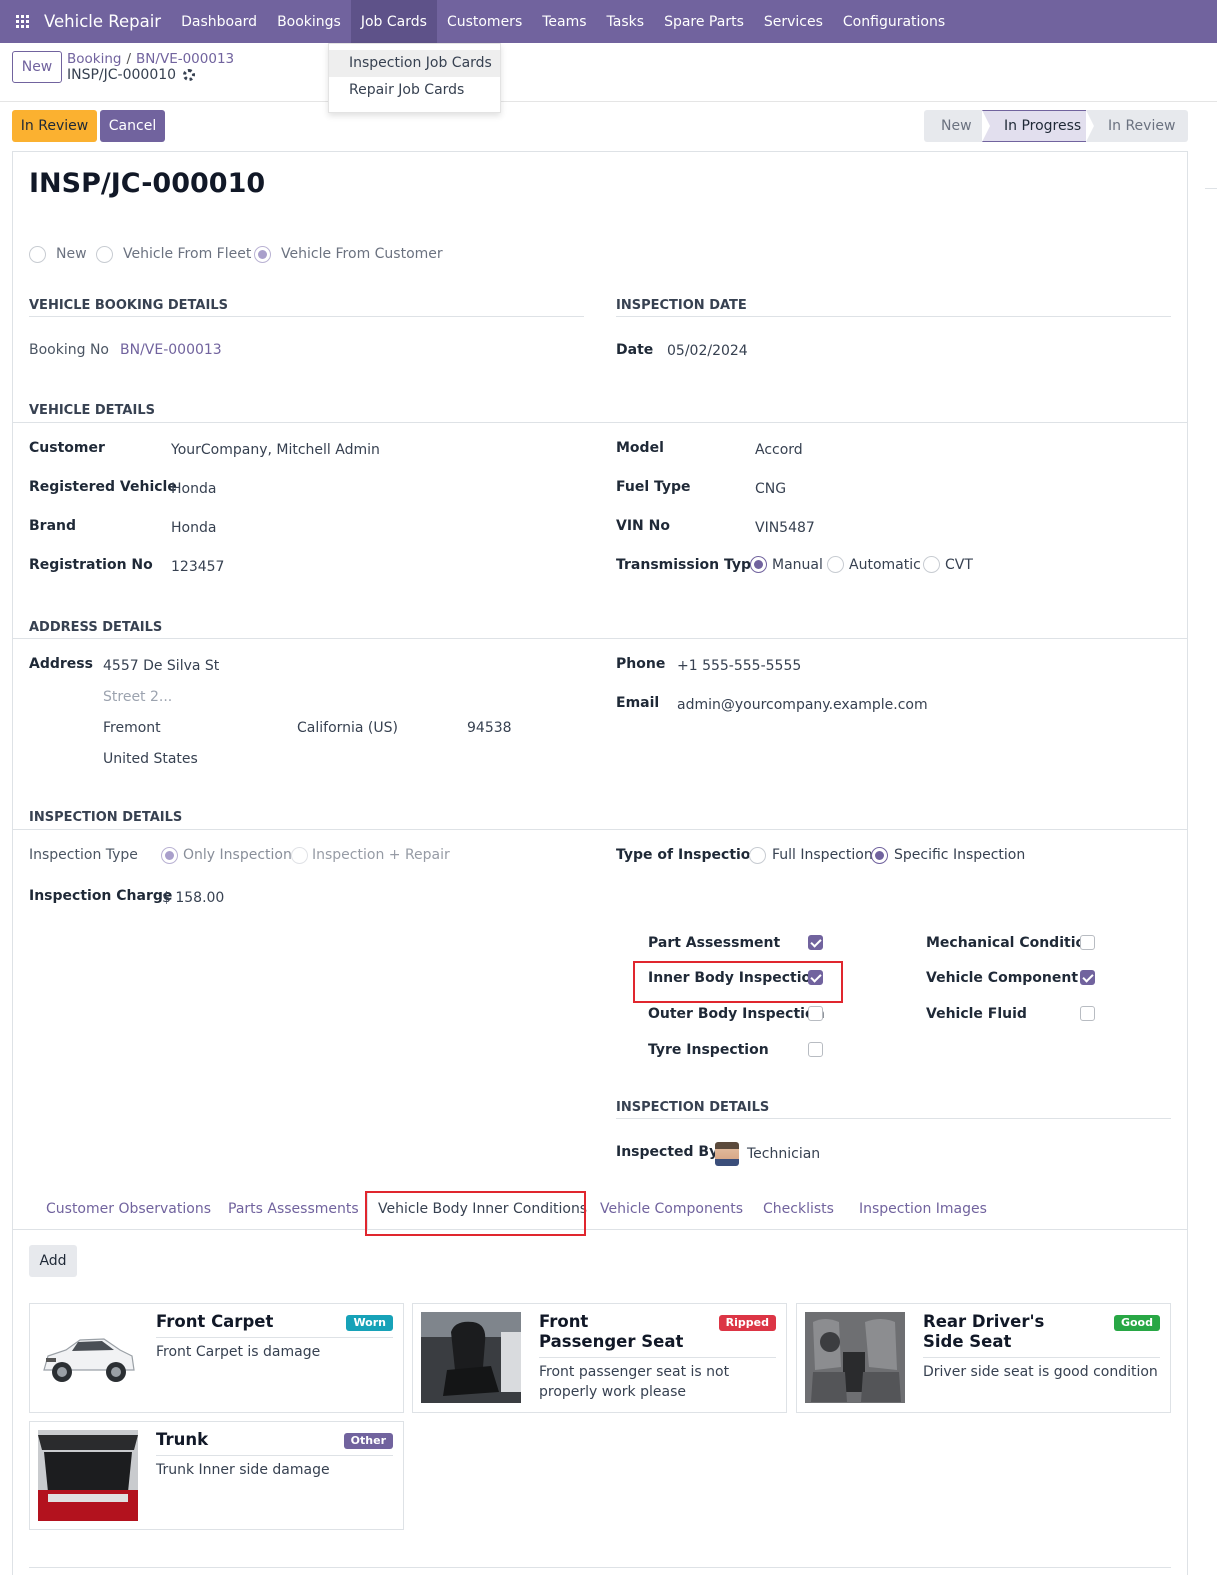 The width and height of the screenshot is (1217, 1575). Describe the element at coordinates (484, 21) in the screenshot. I see `menu-customers: Customers` at that location.